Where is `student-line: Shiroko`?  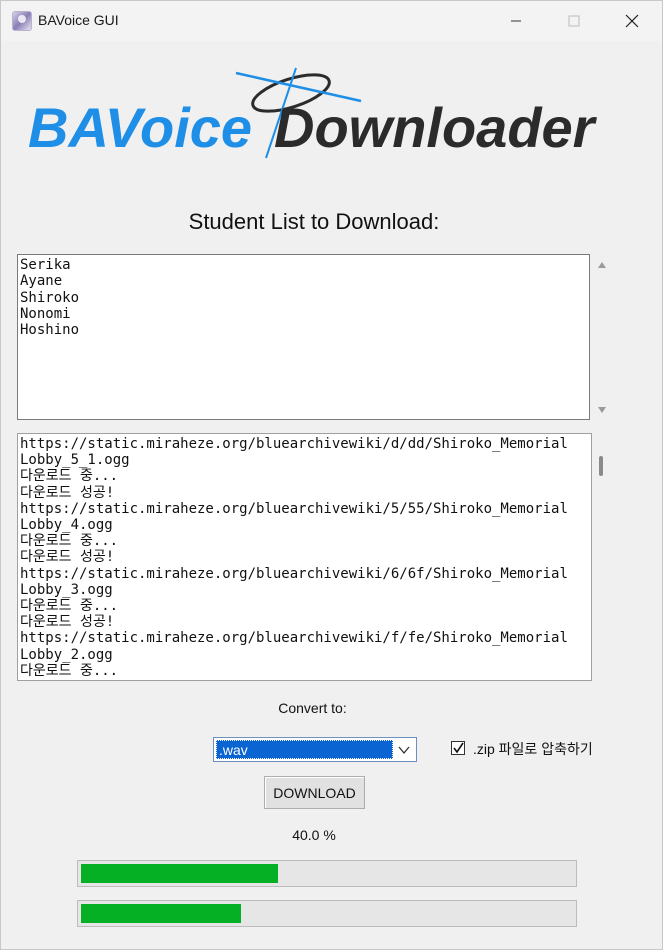 student-line: Shiroko is located at coordinates (50, 297).